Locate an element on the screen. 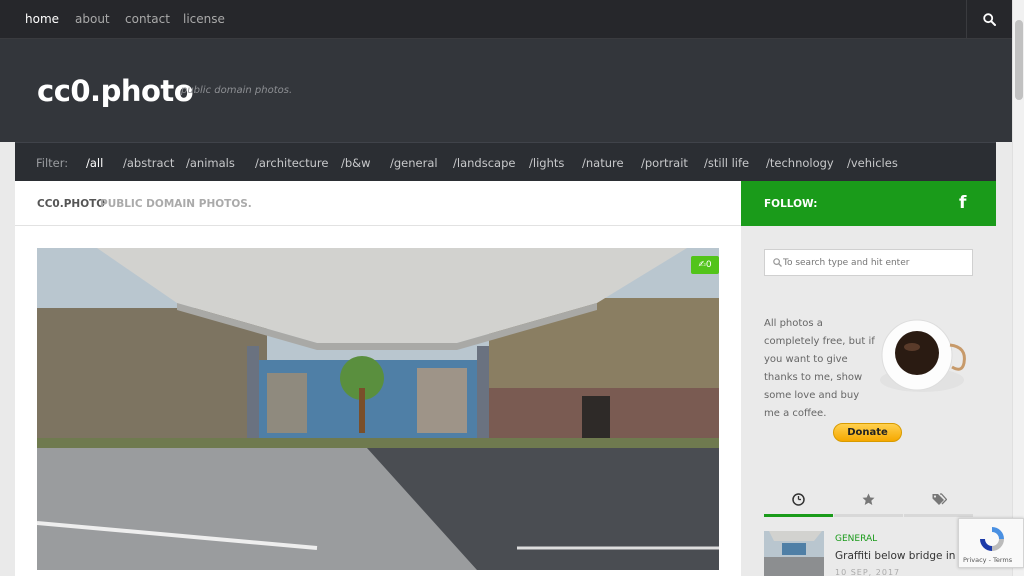 This screenshot has height=576, width=1024. sidebar-search is located at coordinates (868, 262).